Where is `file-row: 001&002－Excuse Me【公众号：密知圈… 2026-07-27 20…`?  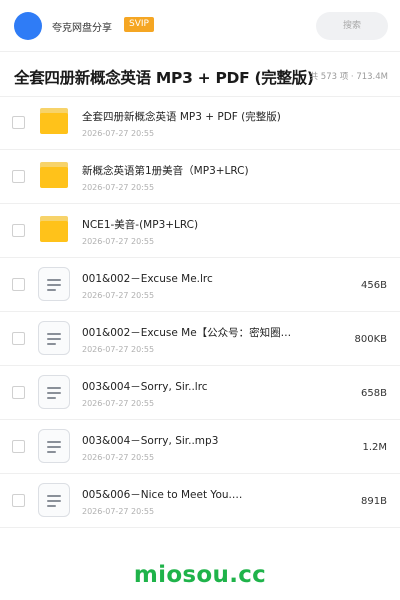 file-row: 001&002－Excuse Me【公众号：密知圈… 2026-07-27 20… is located at coordinates (200, 339).